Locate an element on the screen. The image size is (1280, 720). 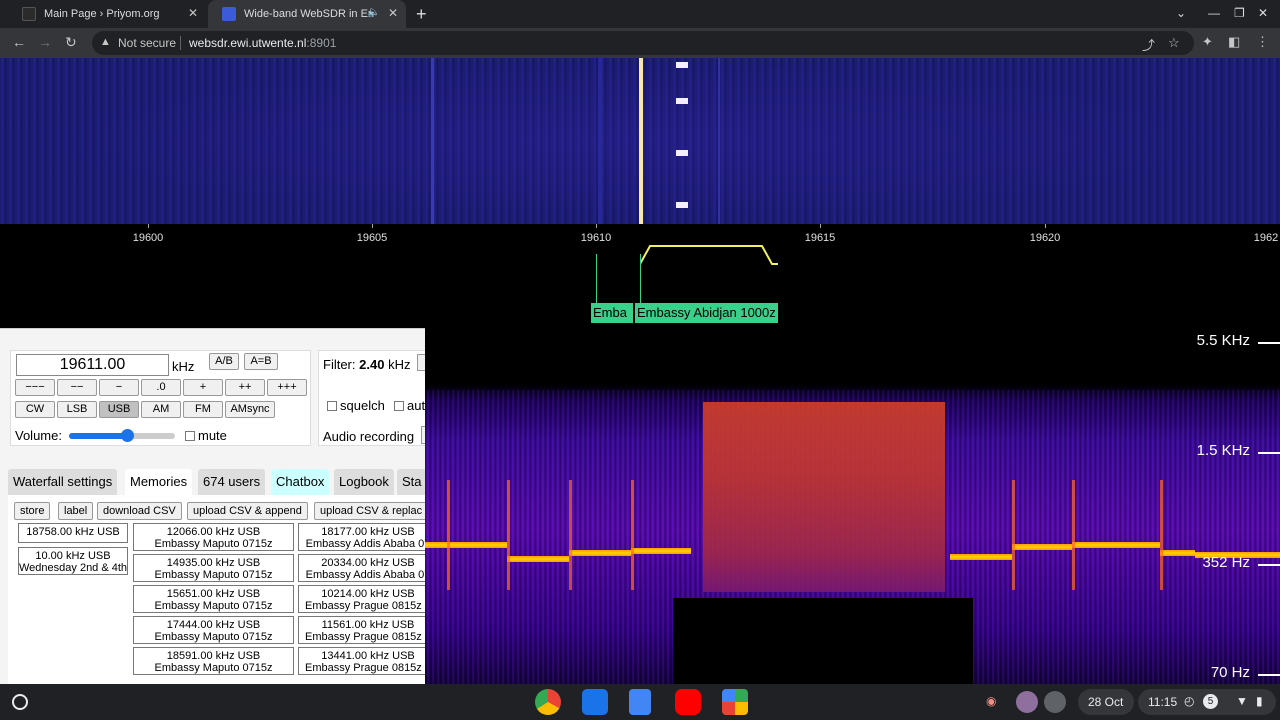
notification-count: 5 is located at coordinates (1210, 701).